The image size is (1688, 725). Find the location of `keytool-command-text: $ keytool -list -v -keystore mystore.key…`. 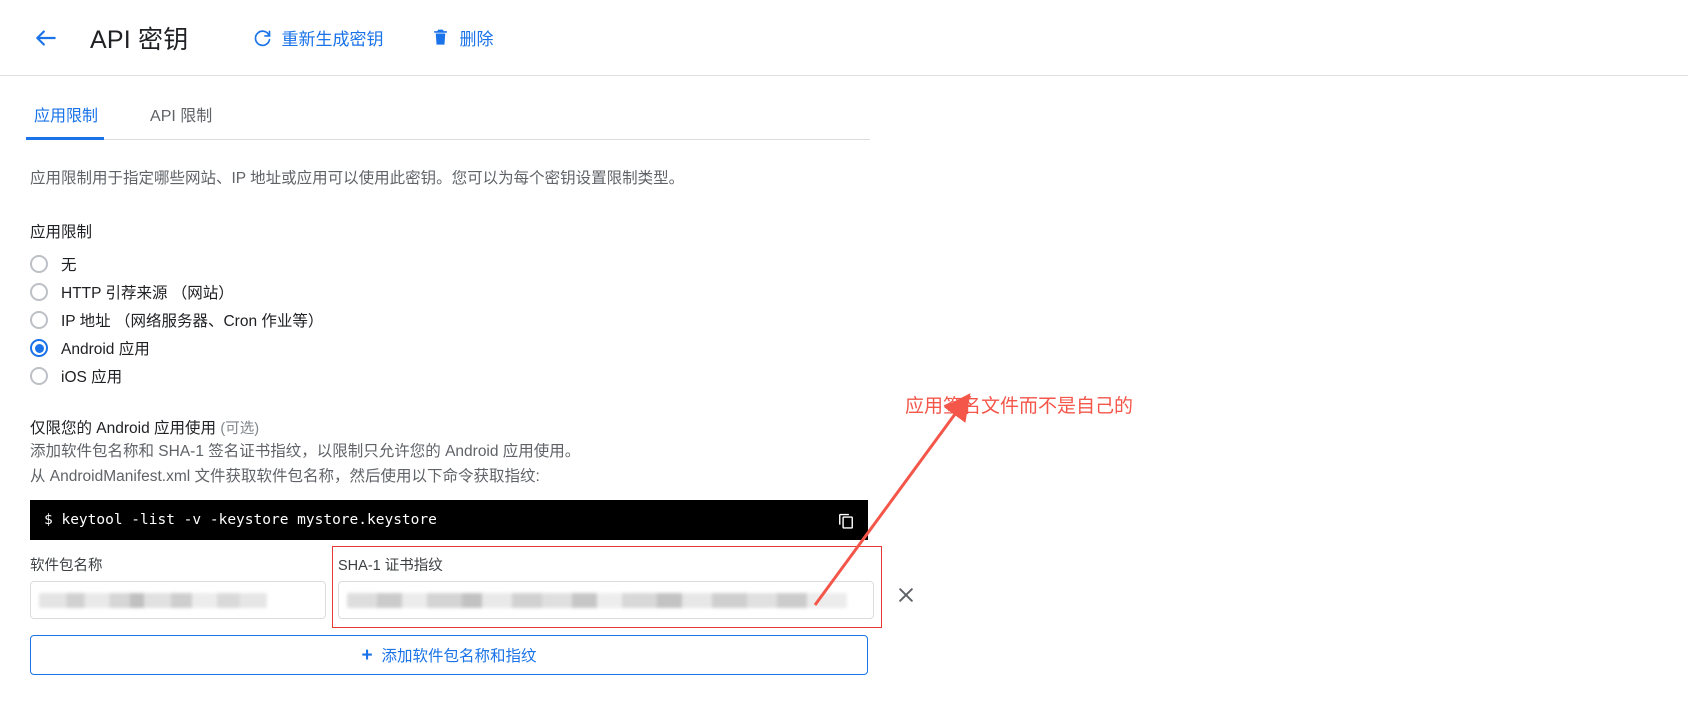

keytool-command-text: $ keytool -list -v -keystore mystore.key… is located at coordinates (240, 520).